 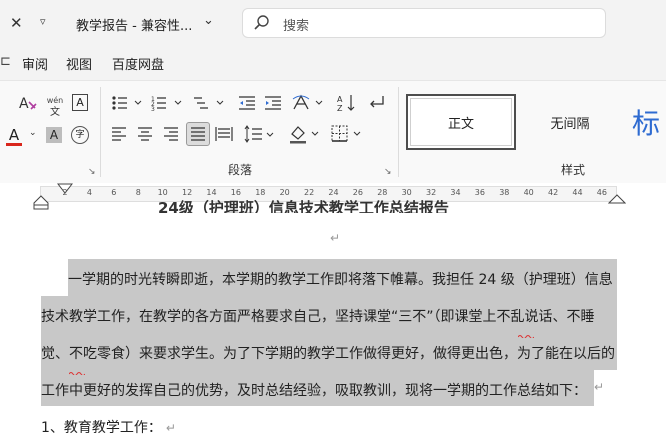 I want to click on svg-text: Z, so click(x=340, y=108).